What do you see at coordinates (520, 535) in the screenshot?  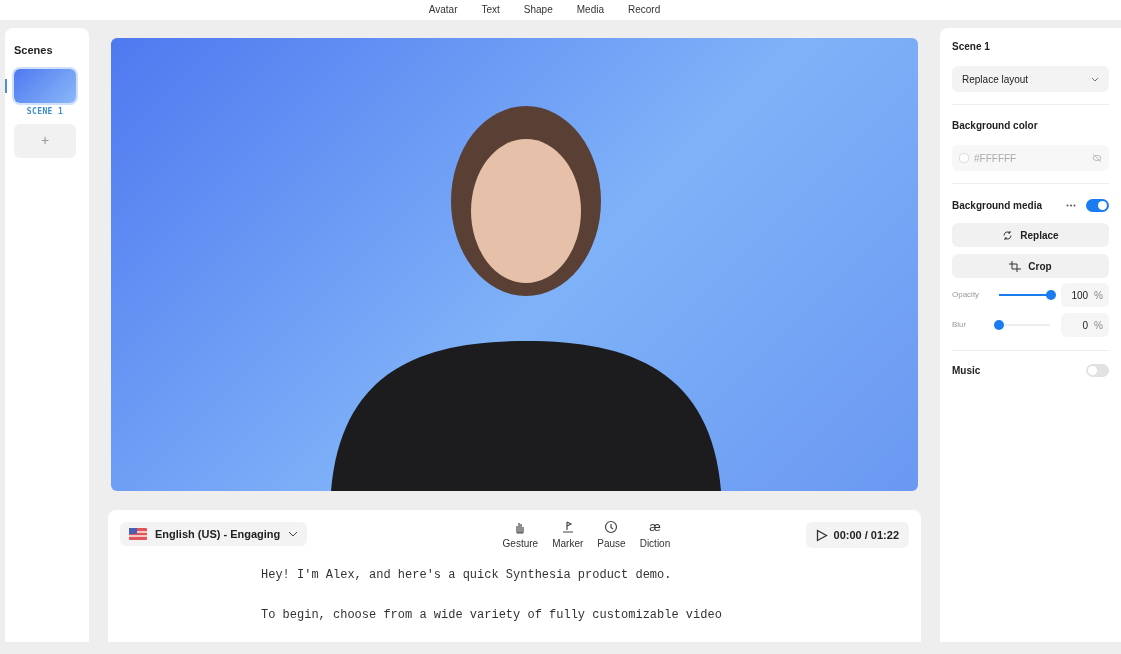 I see `tool-button: Gesture` at bounding box center [520, 535].